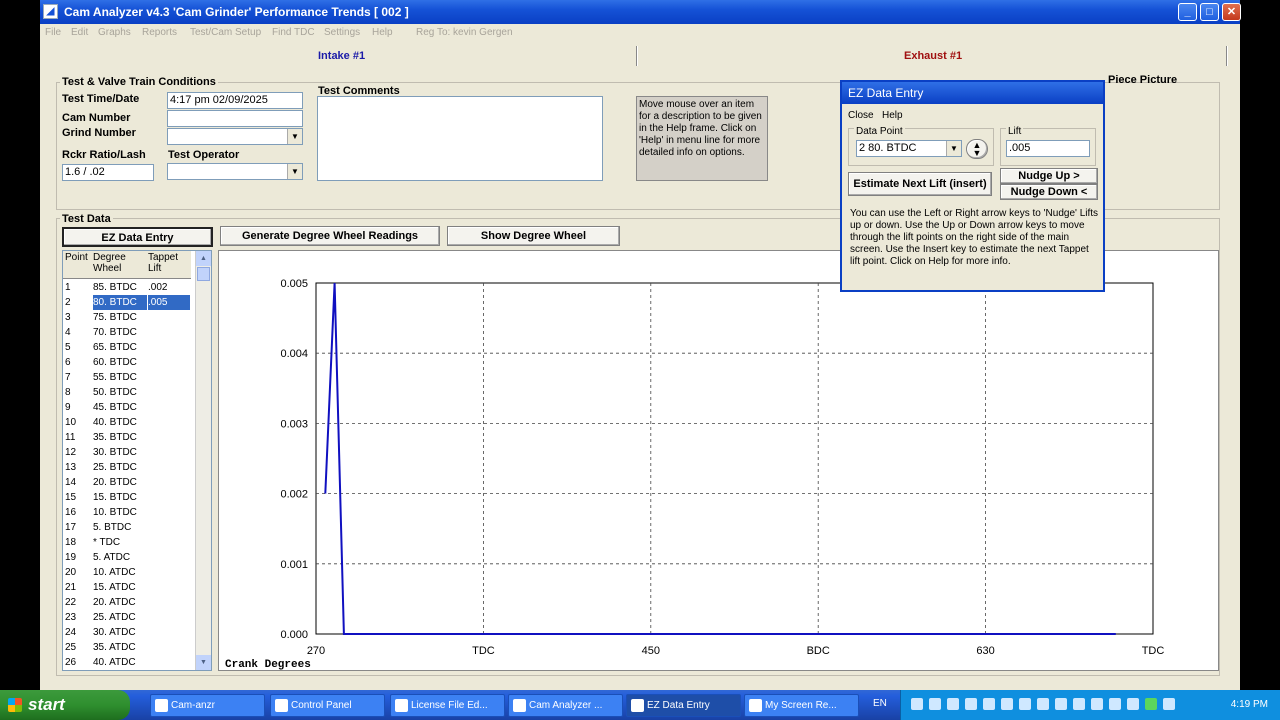 Image resolution: width=1280 pixels, height=720 pixels. I want to click on table-row: 12 30. BTDC, so click(127, 452).